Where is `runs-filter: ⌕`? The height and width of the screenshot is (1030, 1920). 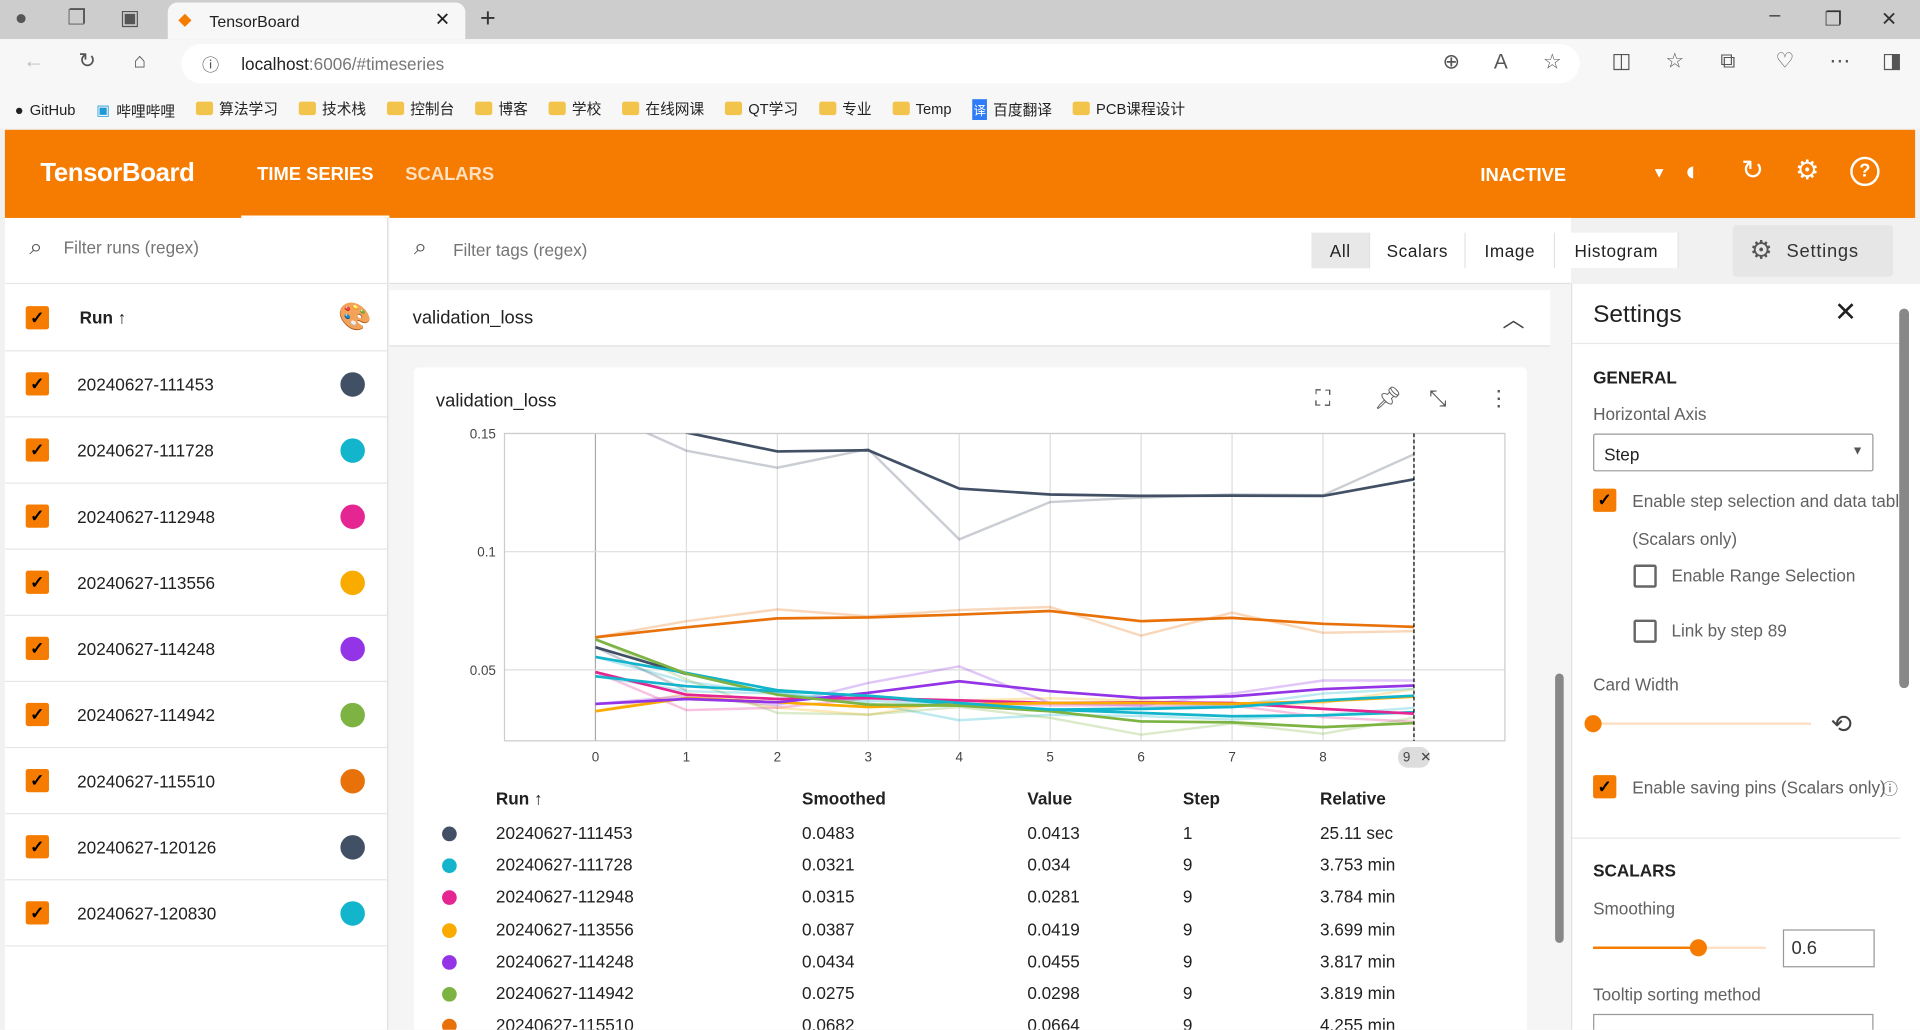
runs-filter: ⌕ is located at coordinates (196, 251).